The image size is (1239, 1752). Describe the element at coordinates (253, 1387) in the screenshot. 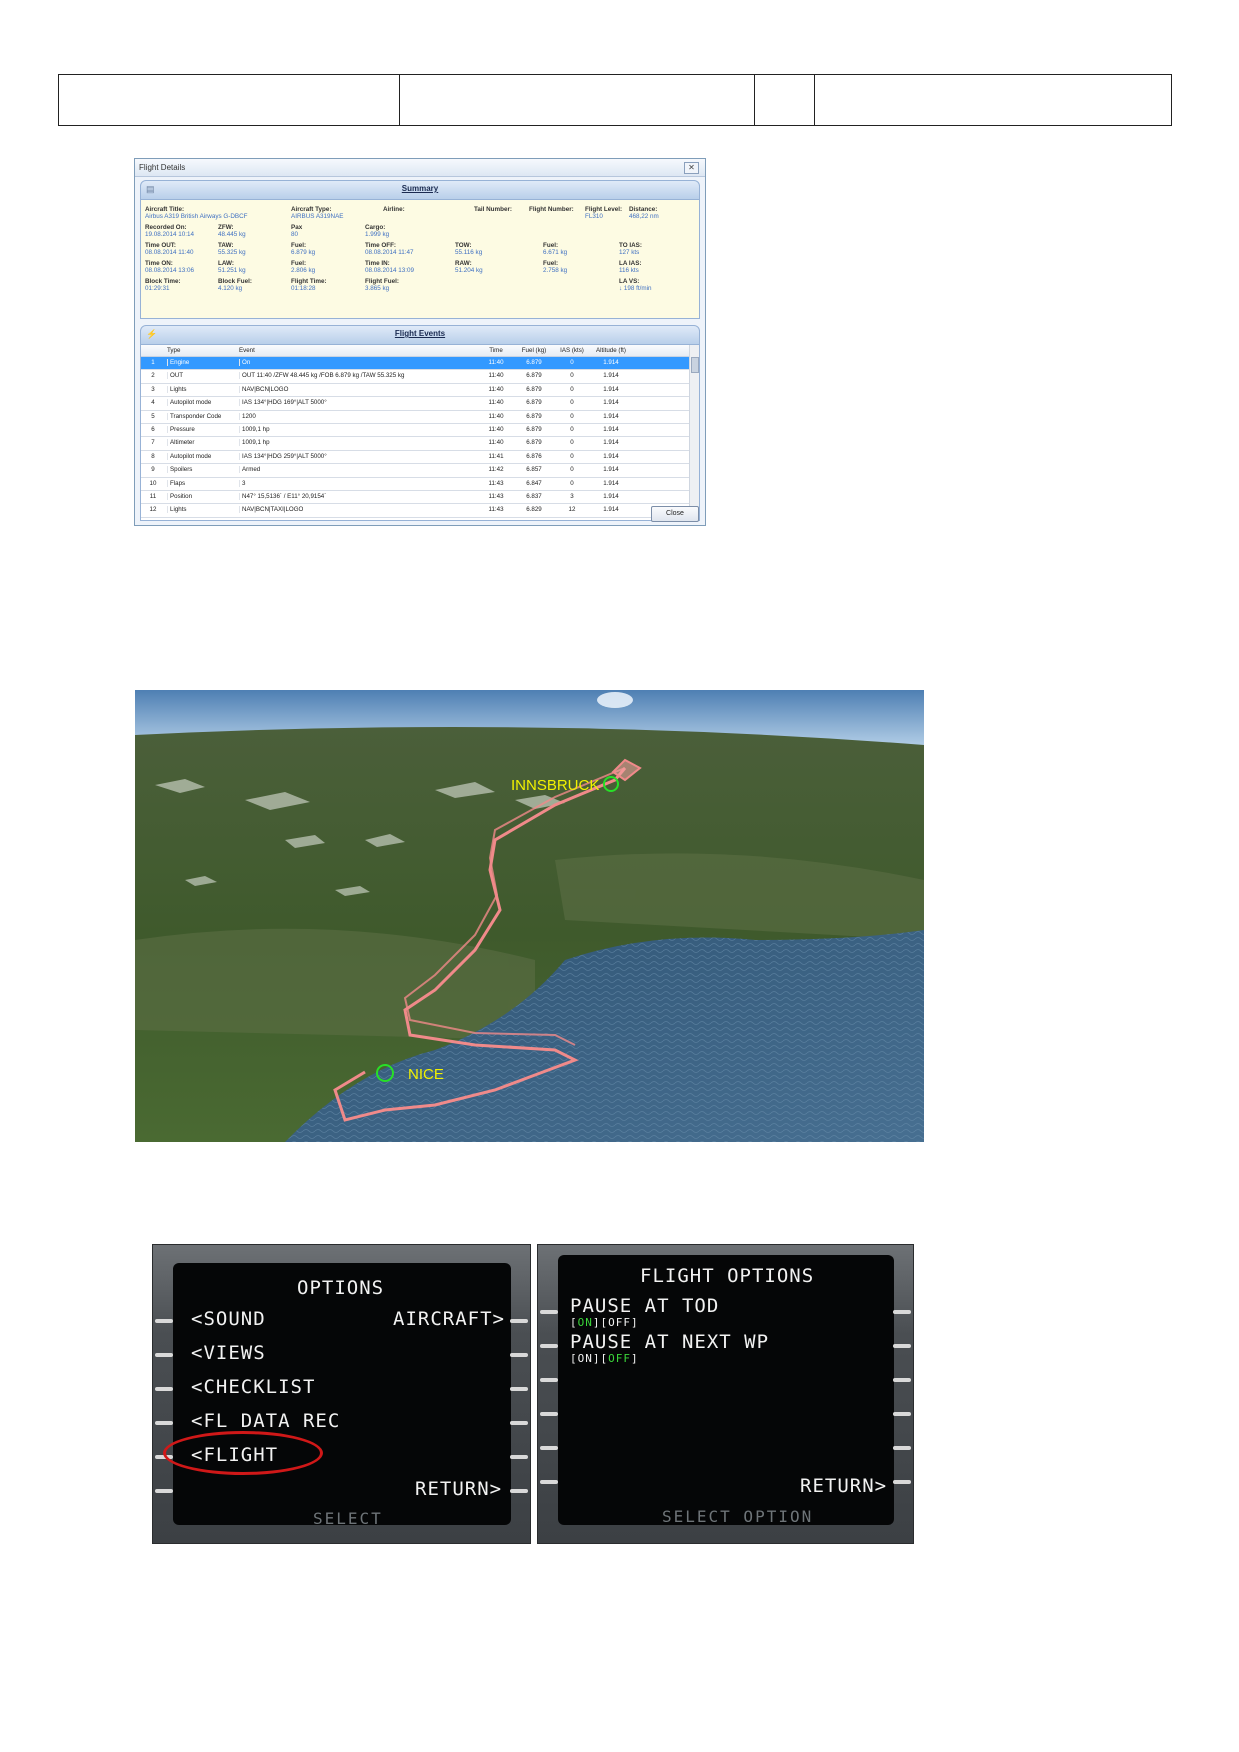

I see `checklist-option: <CHECKLIST` at that location.